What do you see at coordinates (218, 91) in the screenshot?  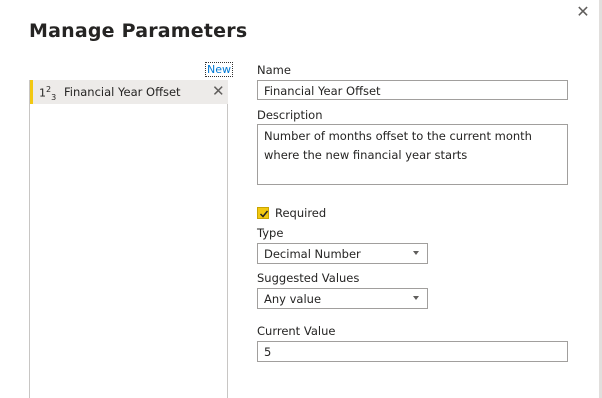 I see `delete-icon: ✕` at bounding box center [218, 91].